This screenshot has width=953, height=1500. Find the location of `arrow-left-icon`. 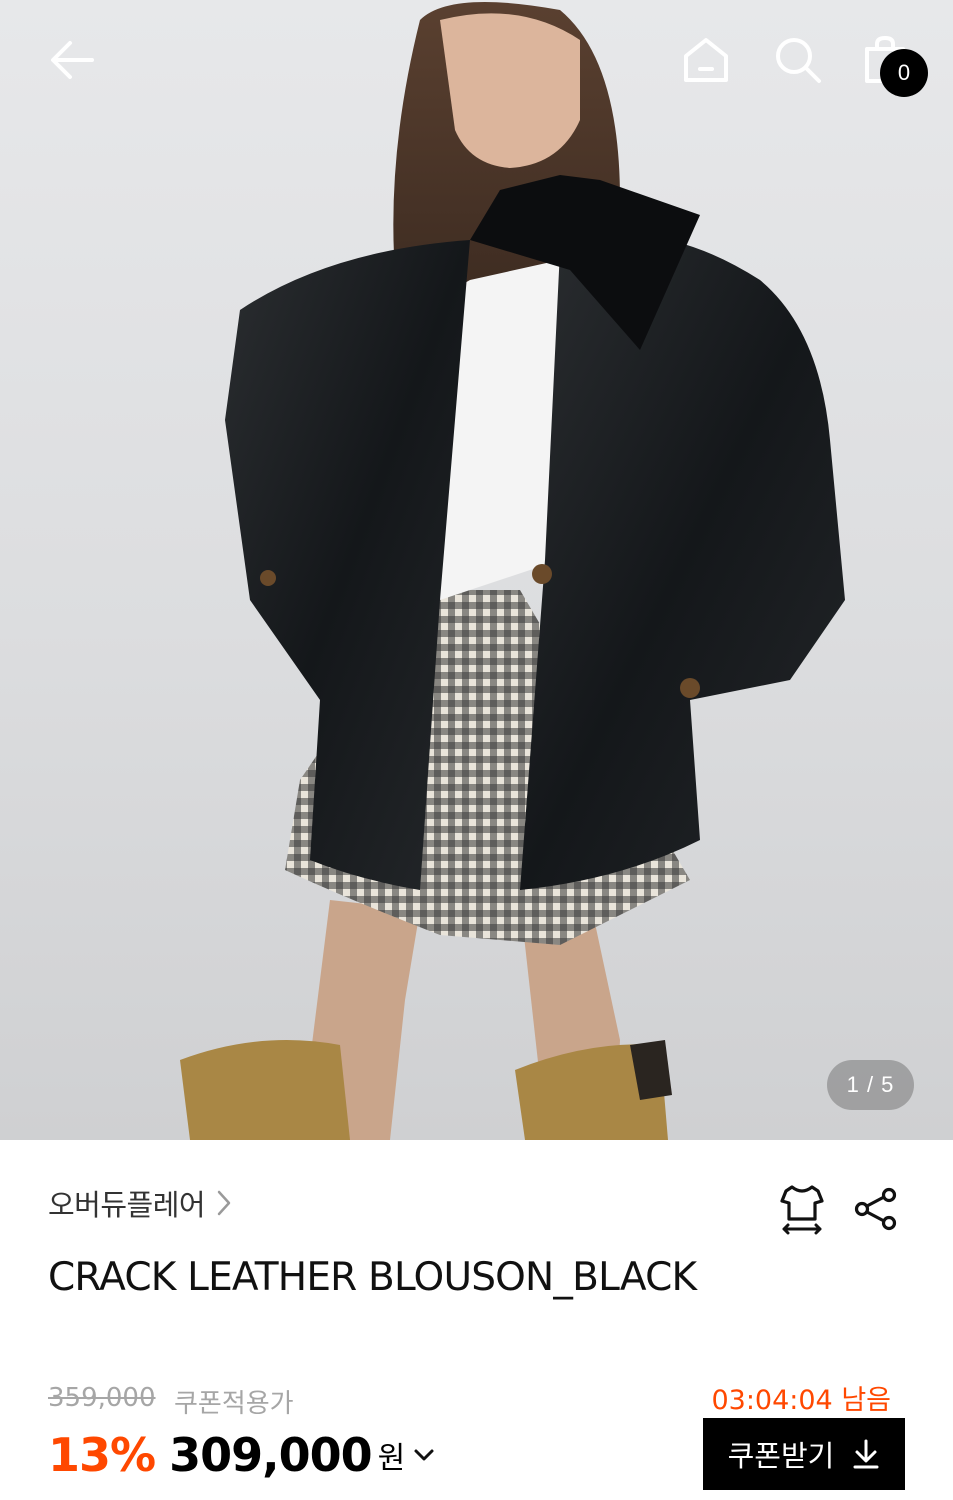

arrow-left-icon is located at coordinates (72, 60).